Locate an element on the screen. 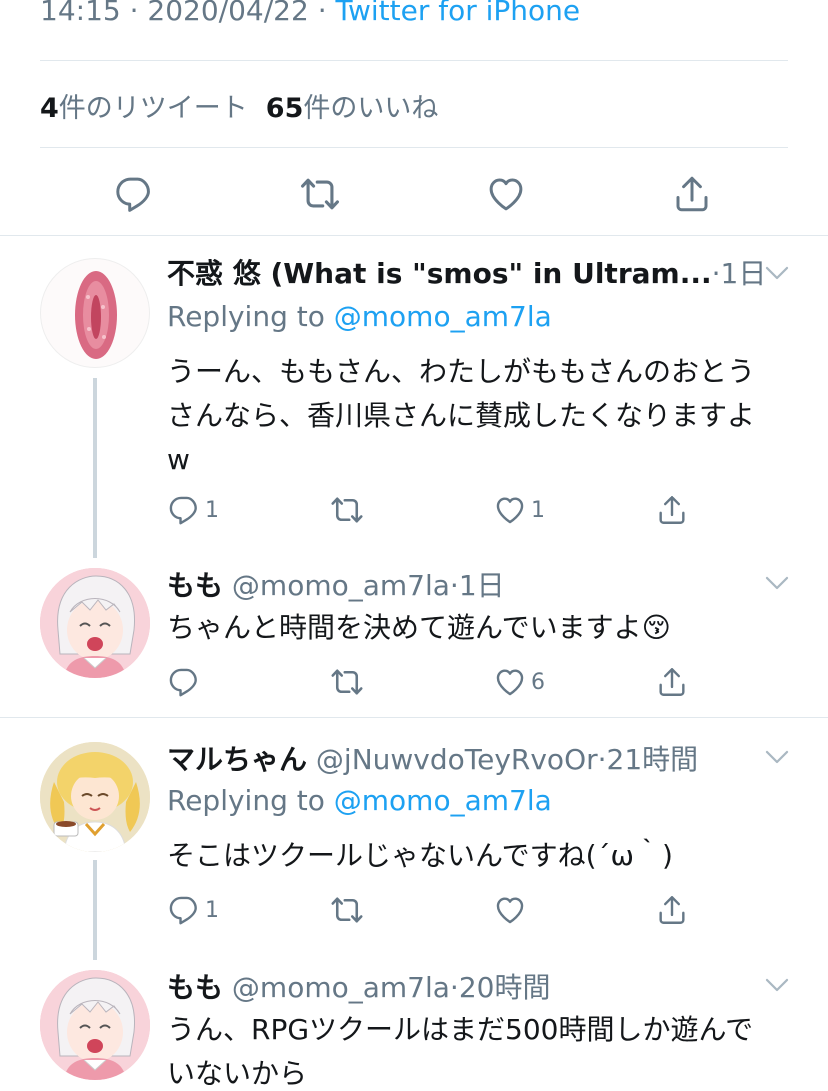 Image resolution: width=828 pixels, height=1091 pixels. tweet-header: 不惑 悠 (What is "smos" in Ultram...·1日 is located at coordinates (466, 272).